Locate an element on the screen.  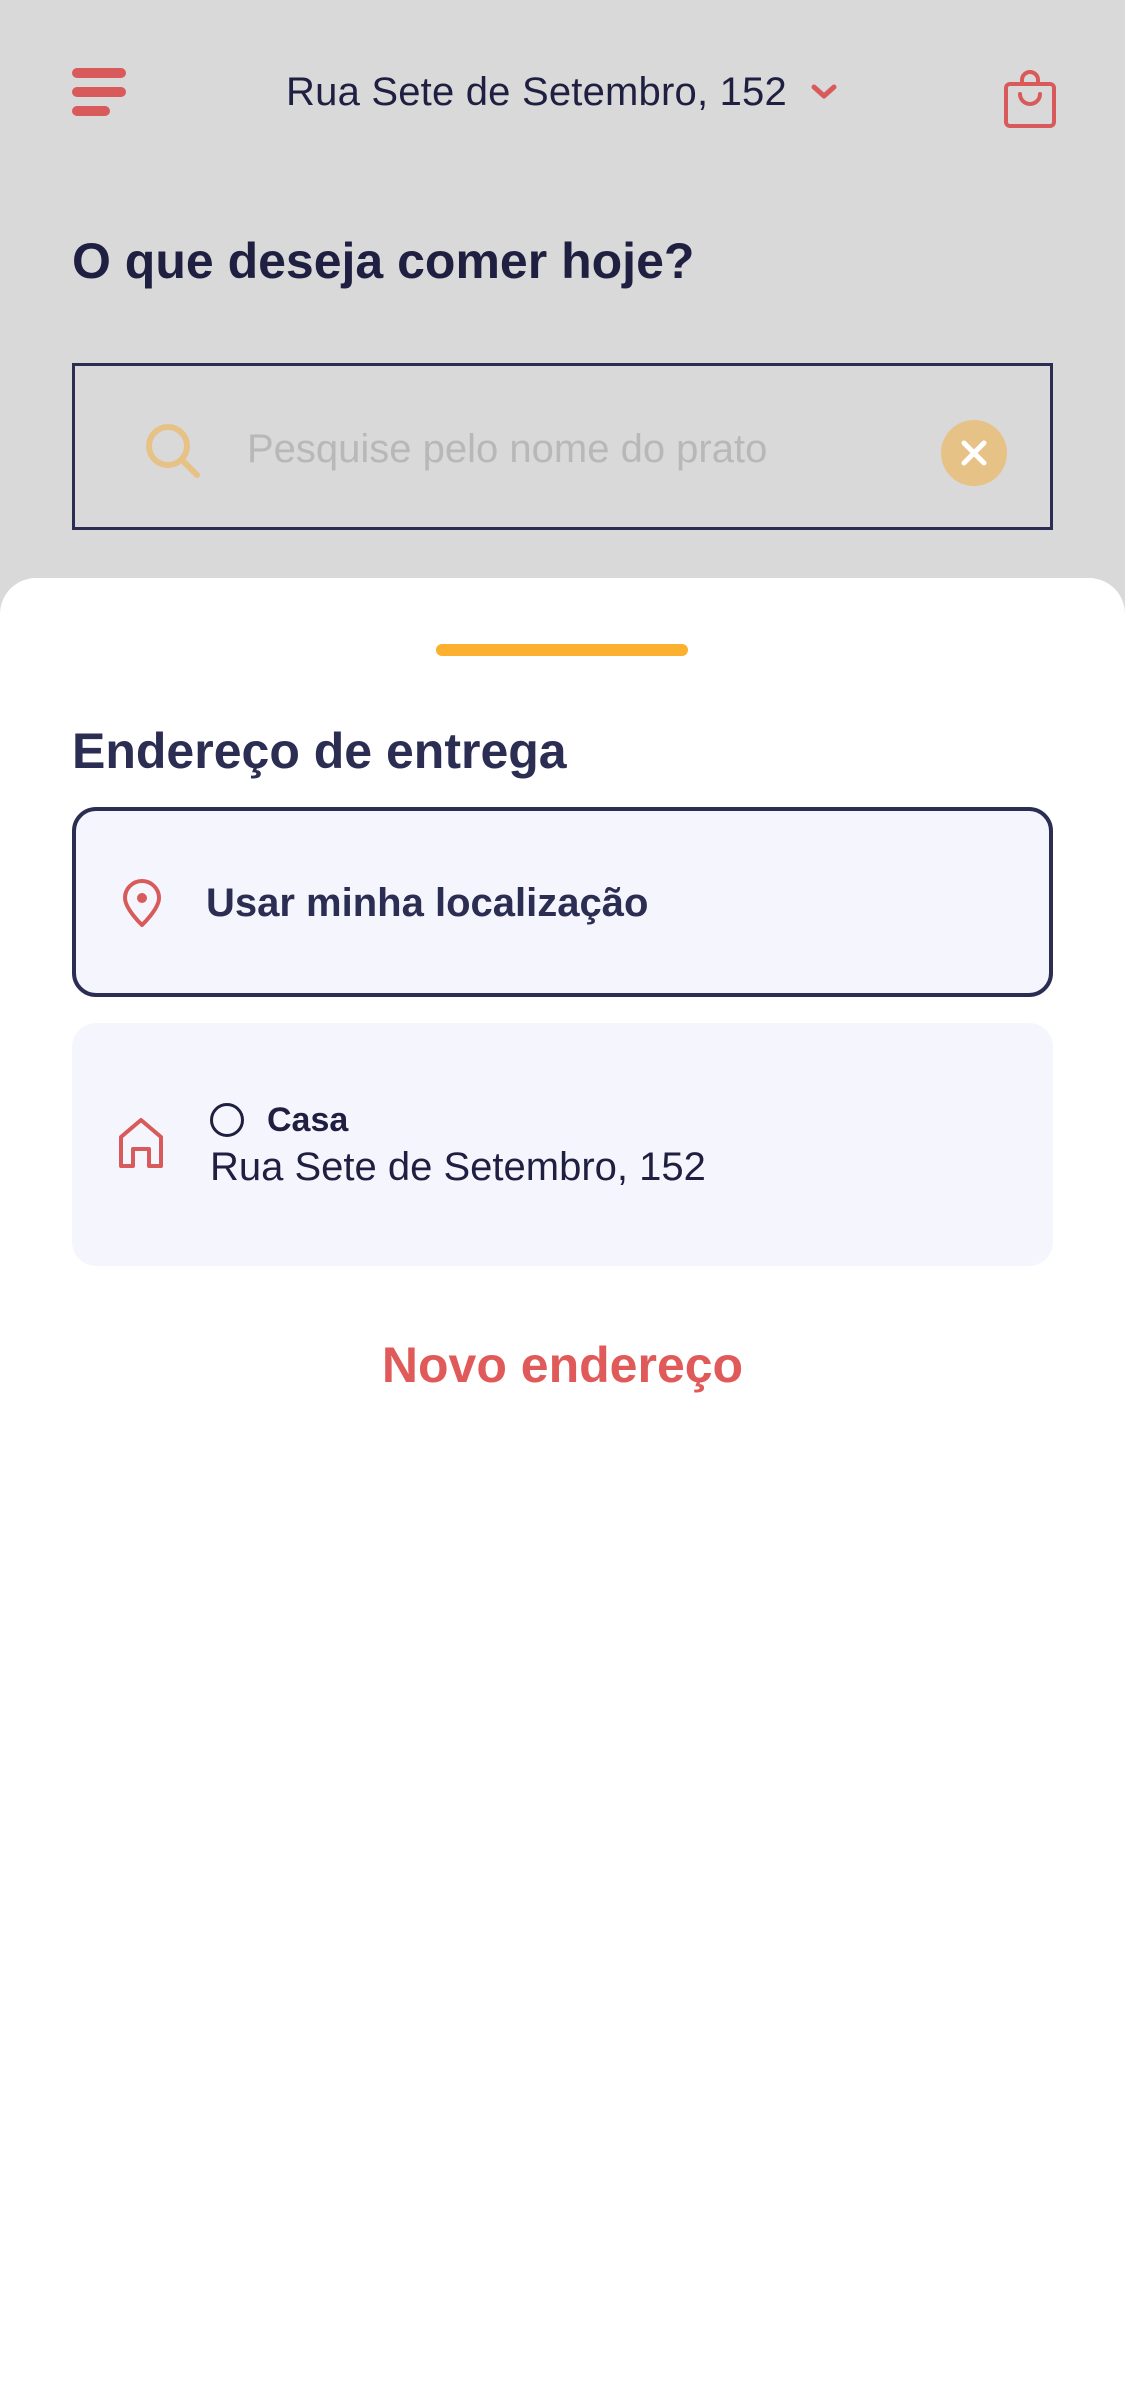
close-icon is located at coordinates (974, 453).